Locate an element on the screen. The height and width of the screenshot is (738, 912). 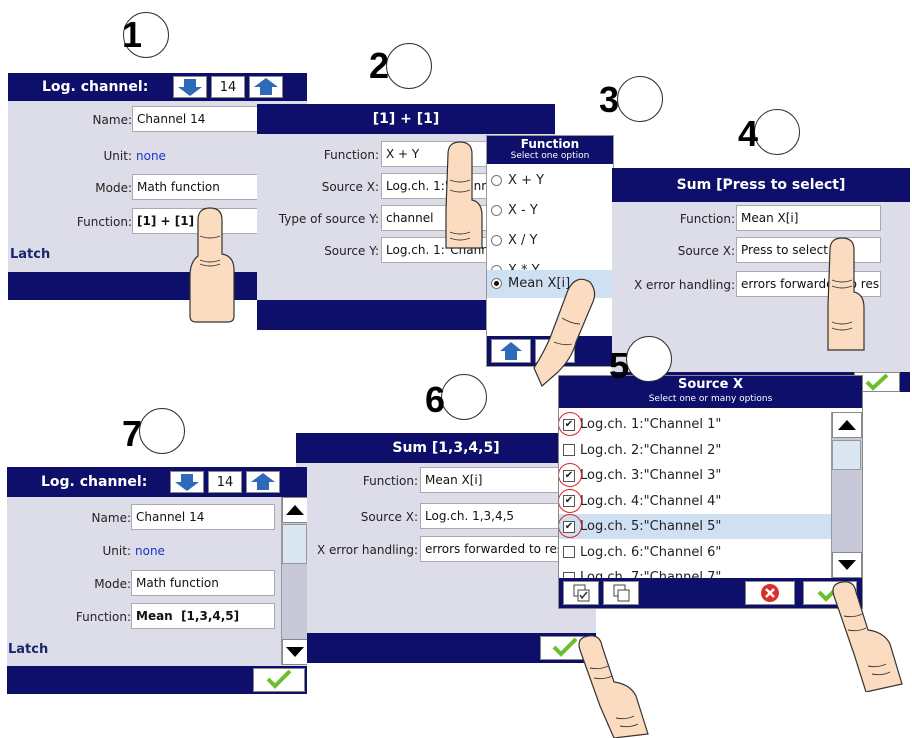
screen-2-title: [1] + [1] is located at coordinates (406, 119).